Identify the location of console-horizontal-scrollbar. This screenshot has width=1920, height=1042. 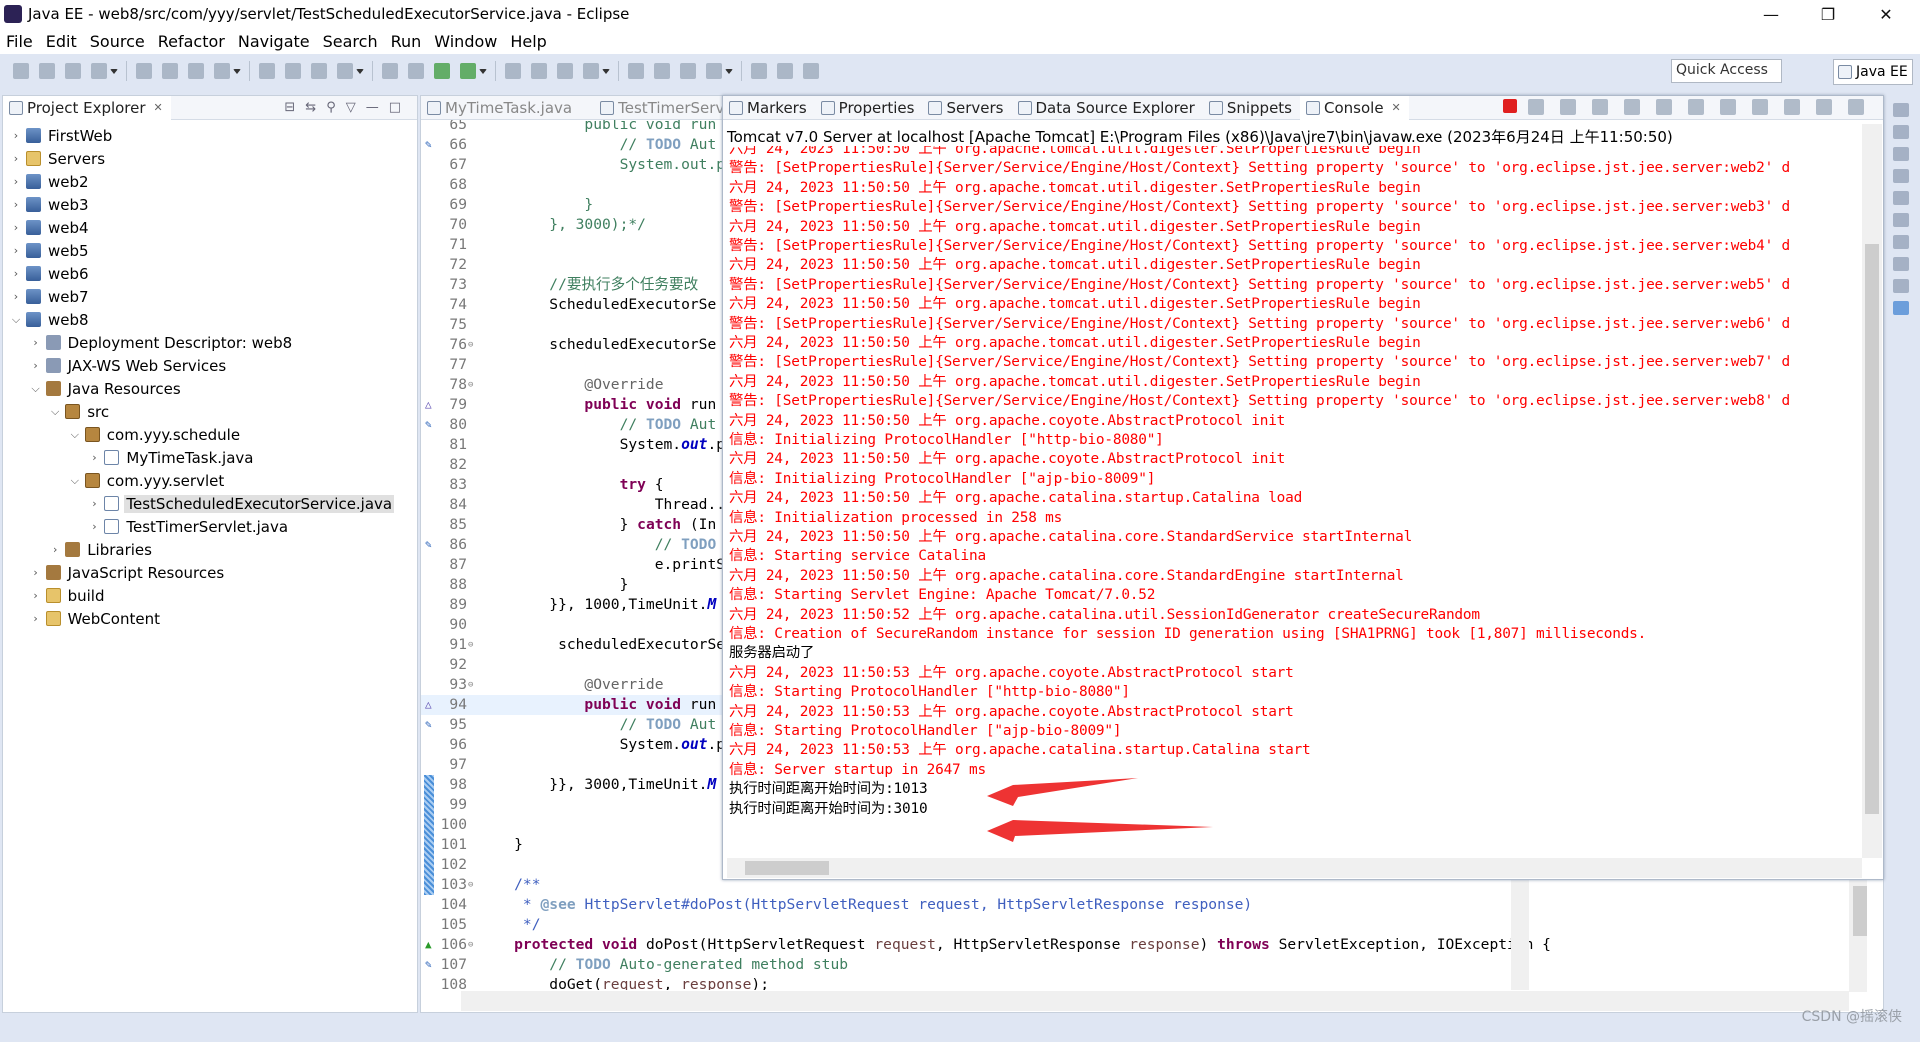
(1294, 868).